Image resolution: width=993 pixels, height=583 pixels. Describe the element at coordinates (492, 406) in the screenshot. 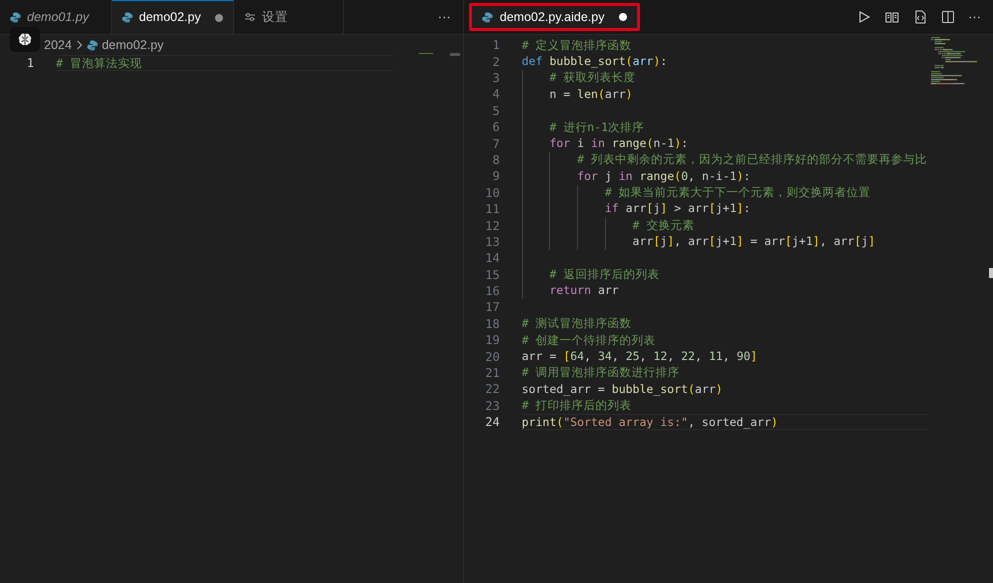

I see `line-number: 23` at that location.